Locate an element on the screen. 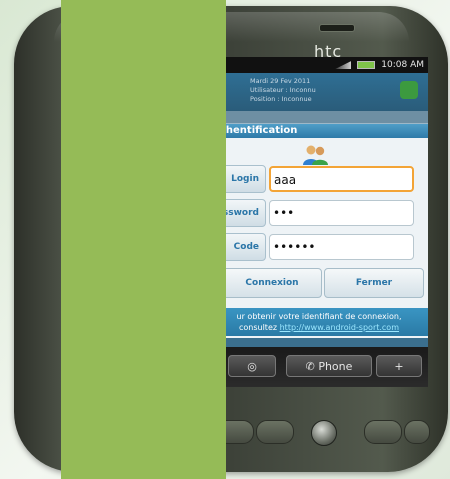  bottom-bar: ◎ ✆ Phone + is located at coordinates (319, 367).